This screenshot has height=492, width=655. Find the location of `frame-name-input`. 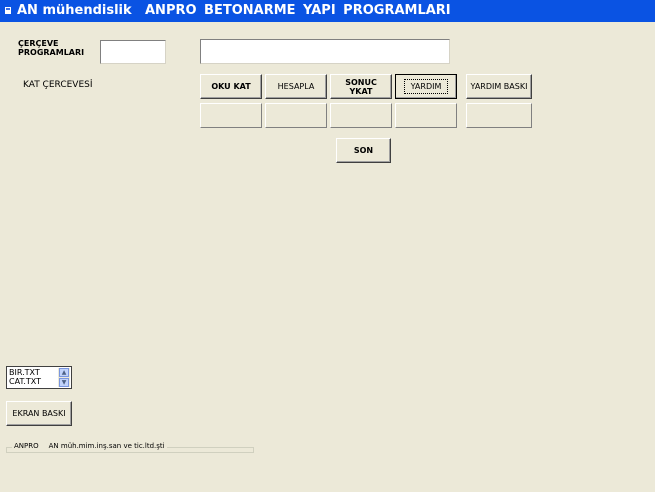

frame-name-input is located at coordinates (325, 51).